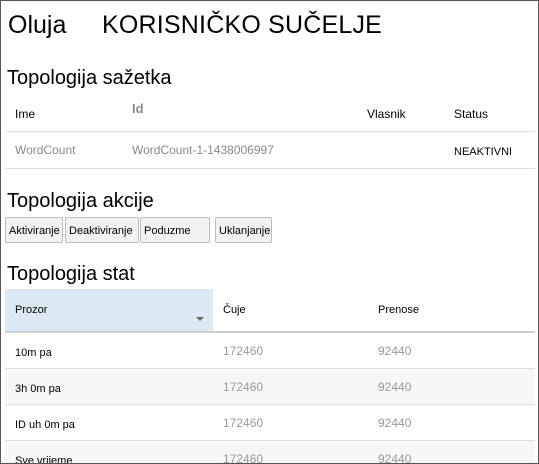 This screenshot has height=464, width=539. Describe the element at coordinates (80, 201) in the screenshot. I see `actions-section-title: Topologija akcije` at that location.